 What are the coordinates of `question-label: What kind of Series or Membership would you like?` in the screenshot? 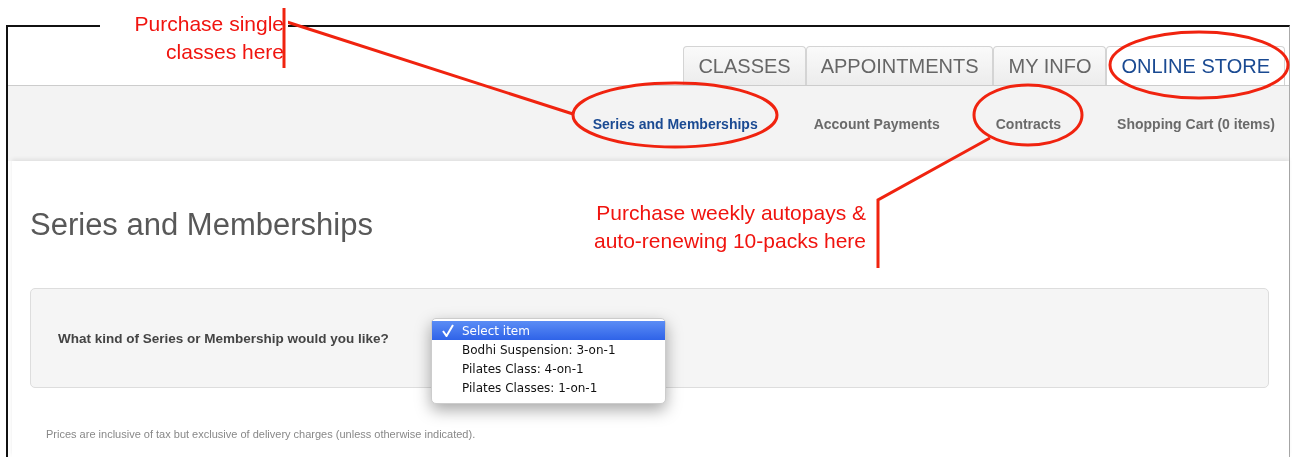 It's located at (223, 338).